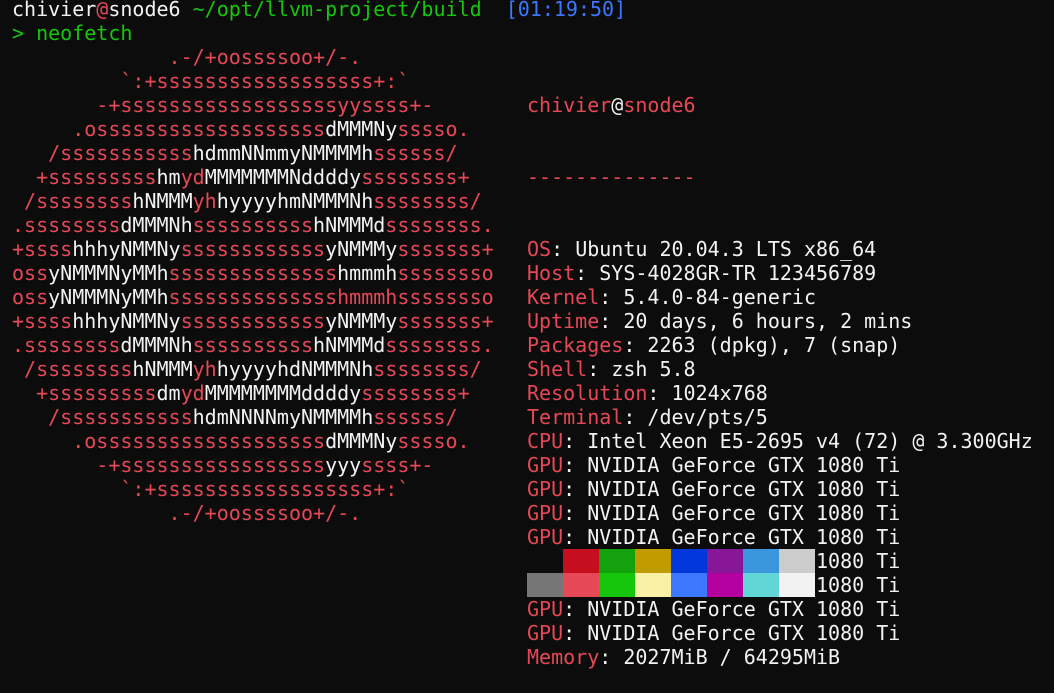 Image resolution: width=1054 pixels, height=693 pixels. Describe the element at coordinates (539, 249) in the screenshot. I see `info-field-key: OS` at that location.